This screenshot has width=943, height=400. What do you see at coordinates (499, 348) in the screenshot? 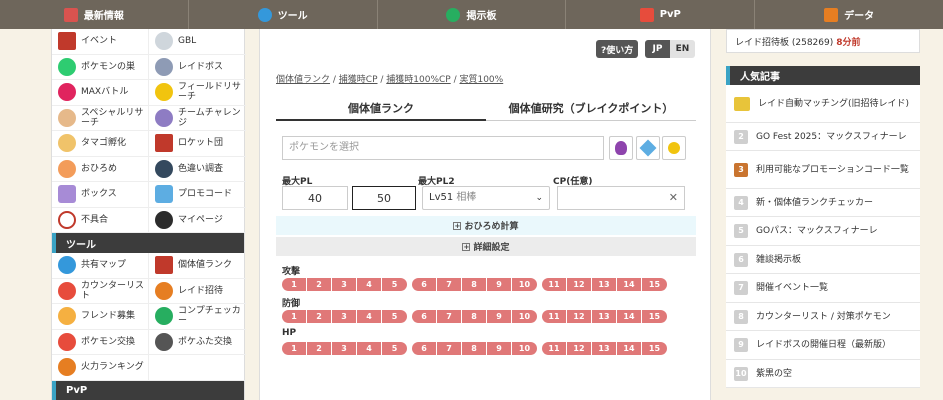
I see `hp-iv-9-button: 9` at bounding box center [499, 348].